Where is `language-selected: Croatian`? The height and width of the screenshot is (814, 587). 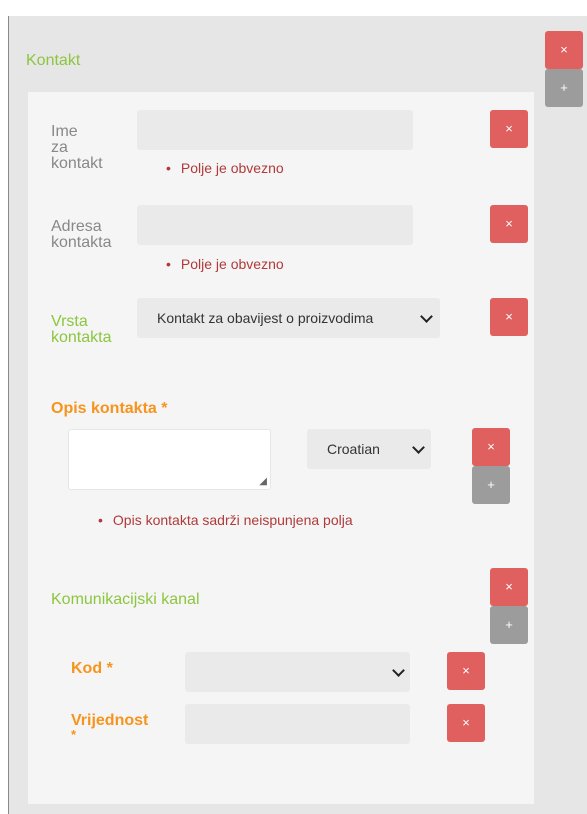 language-selected: Croatian is located at coordinates (353, 449).